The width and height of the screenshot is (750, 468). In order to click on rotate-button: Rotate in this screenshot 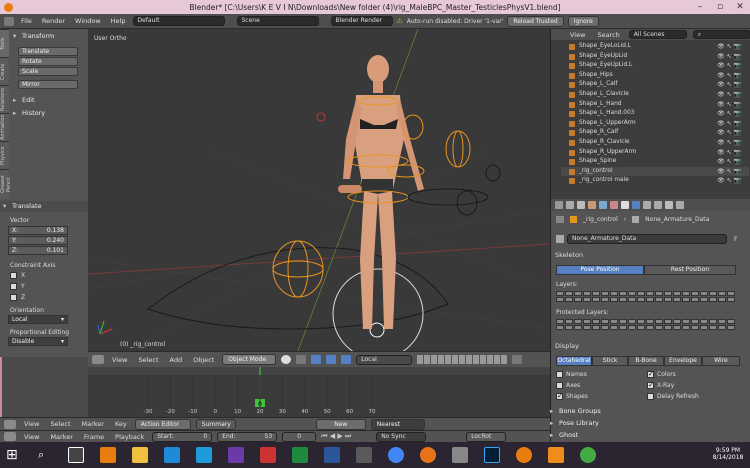, I will do `click(48, 61)`.